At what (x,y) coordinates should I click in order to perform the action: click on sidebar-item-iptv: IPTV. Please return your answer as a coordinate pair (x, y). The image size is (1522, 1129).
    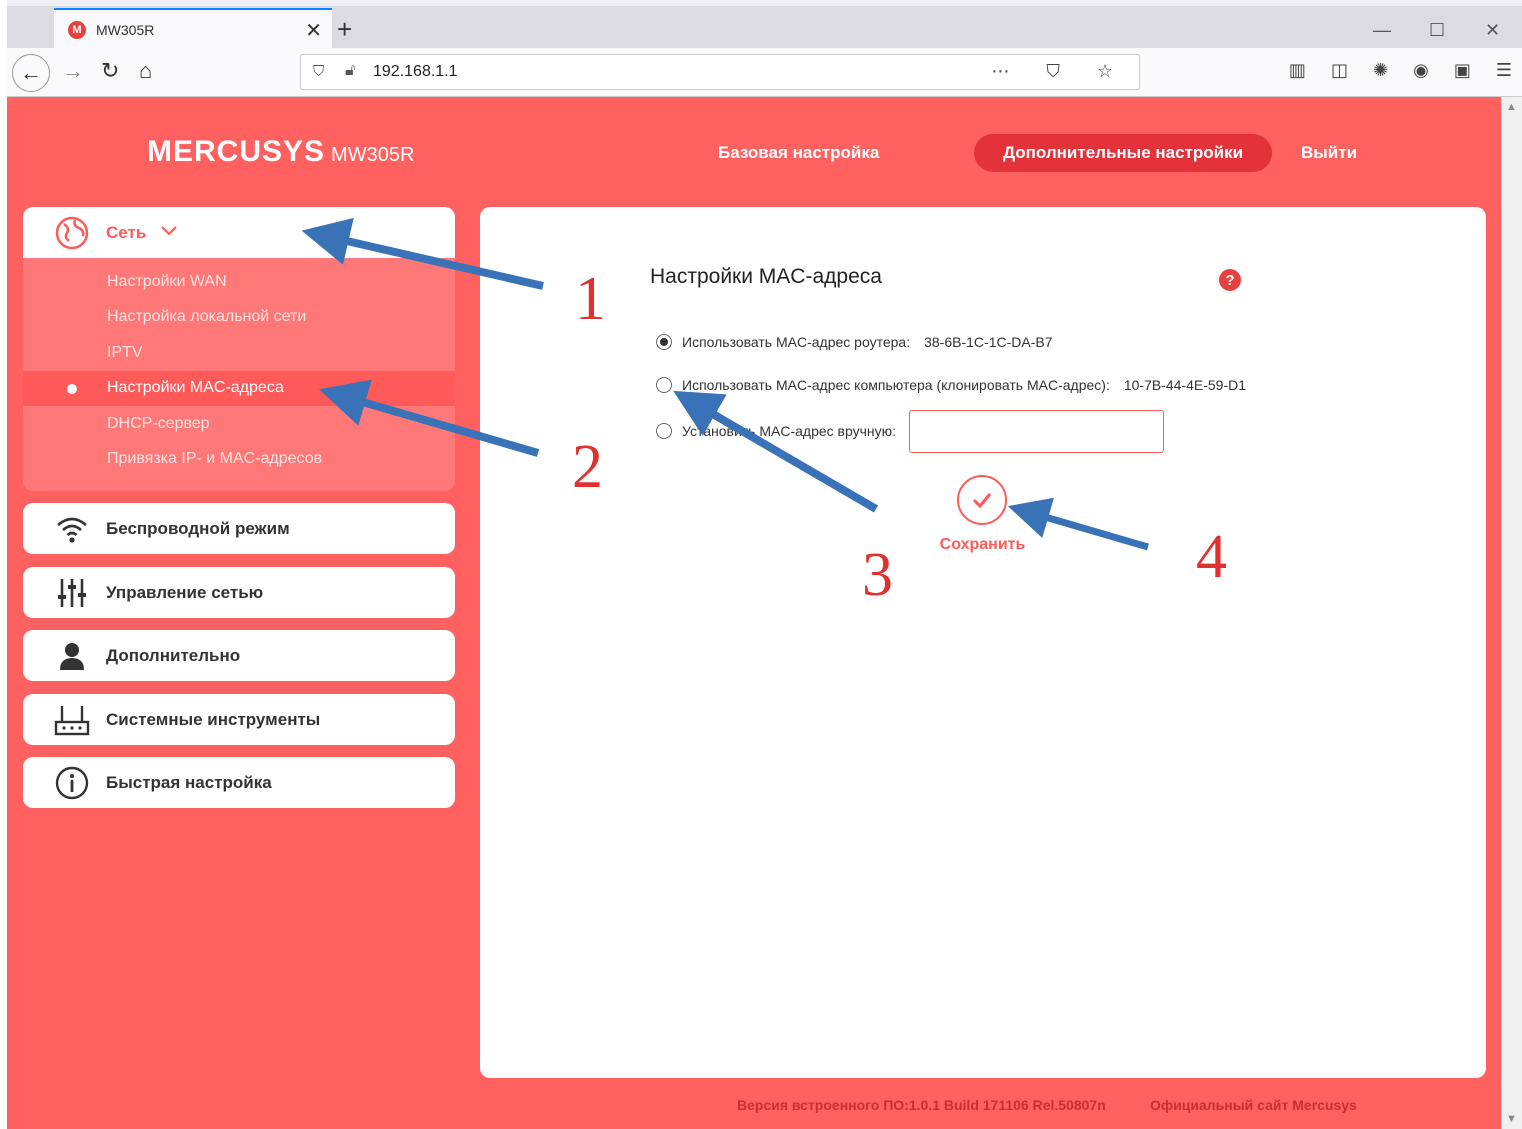
    Looking at the image, I should click on (239, 353).